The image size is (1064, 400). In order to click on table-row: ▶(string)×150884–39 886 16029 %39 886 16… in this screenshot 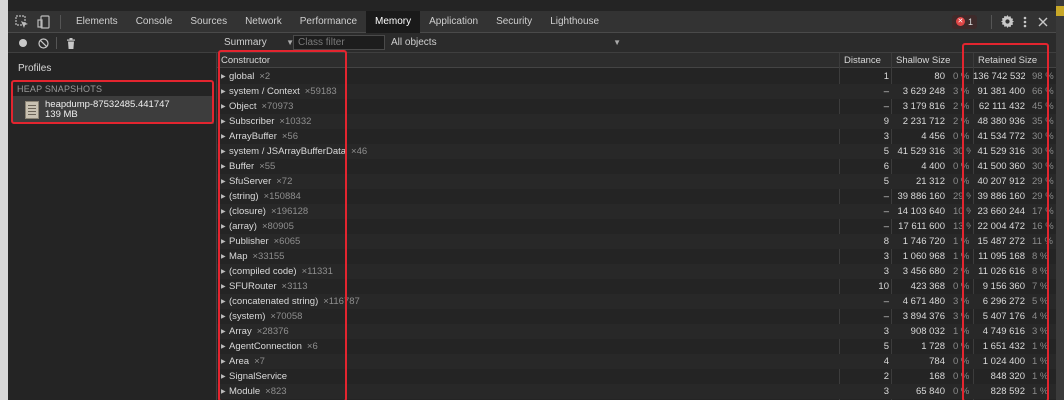, I will do `click(636, 196)`.